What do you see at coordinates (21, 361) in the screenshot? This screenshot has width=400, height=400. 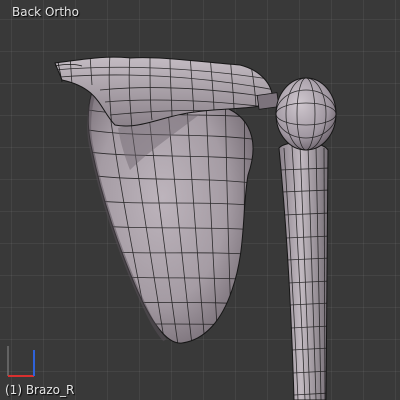 I see `axes-gizmo-icon` at bounding box center [21, 361].